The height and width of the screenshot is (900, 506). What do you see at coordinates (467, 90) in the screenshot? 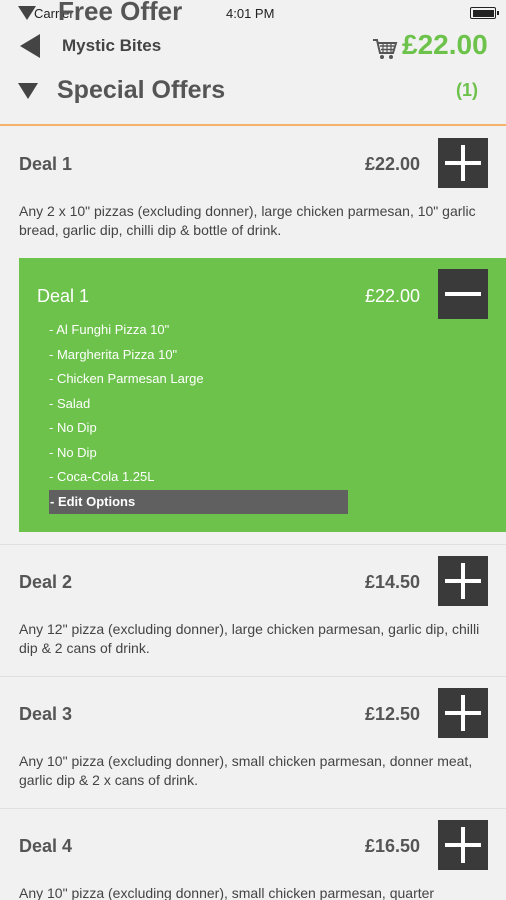
I see `section-count: (1)` at bounding box center [467, 90].